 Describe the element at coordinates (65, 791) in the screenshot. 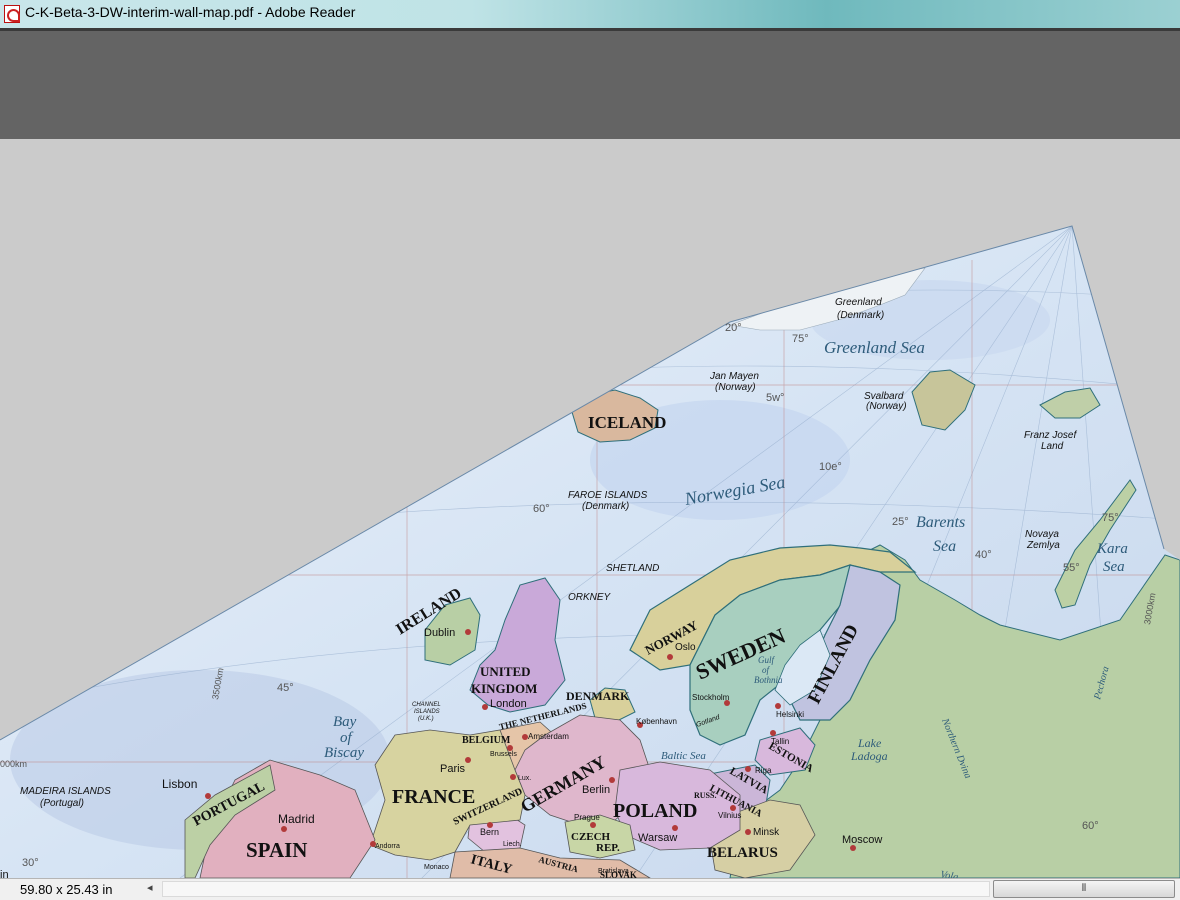

I see `island-madeira1: MADEIRA ISLANDS` at that location.